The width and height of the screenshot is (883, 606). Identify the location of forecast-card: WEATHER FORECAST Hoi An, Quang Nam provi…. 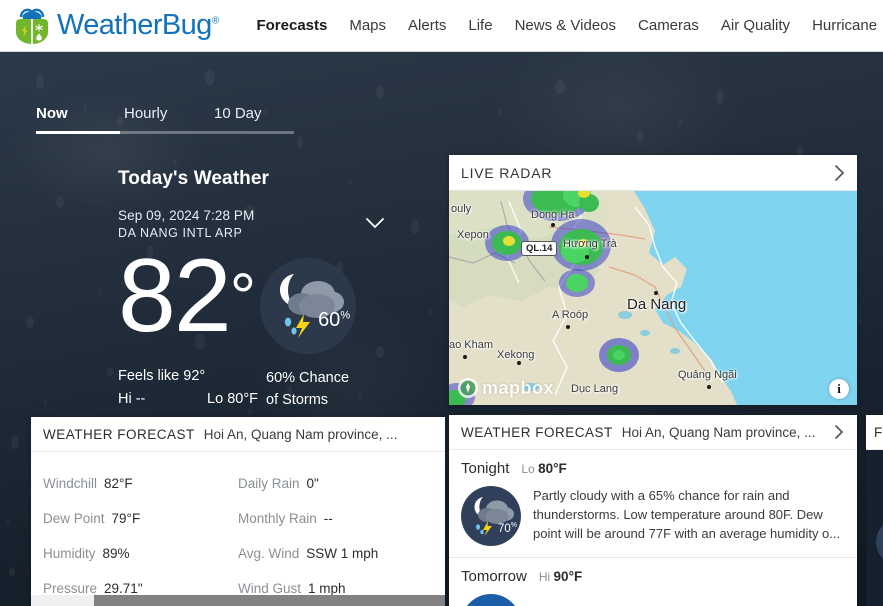
(653, 510).